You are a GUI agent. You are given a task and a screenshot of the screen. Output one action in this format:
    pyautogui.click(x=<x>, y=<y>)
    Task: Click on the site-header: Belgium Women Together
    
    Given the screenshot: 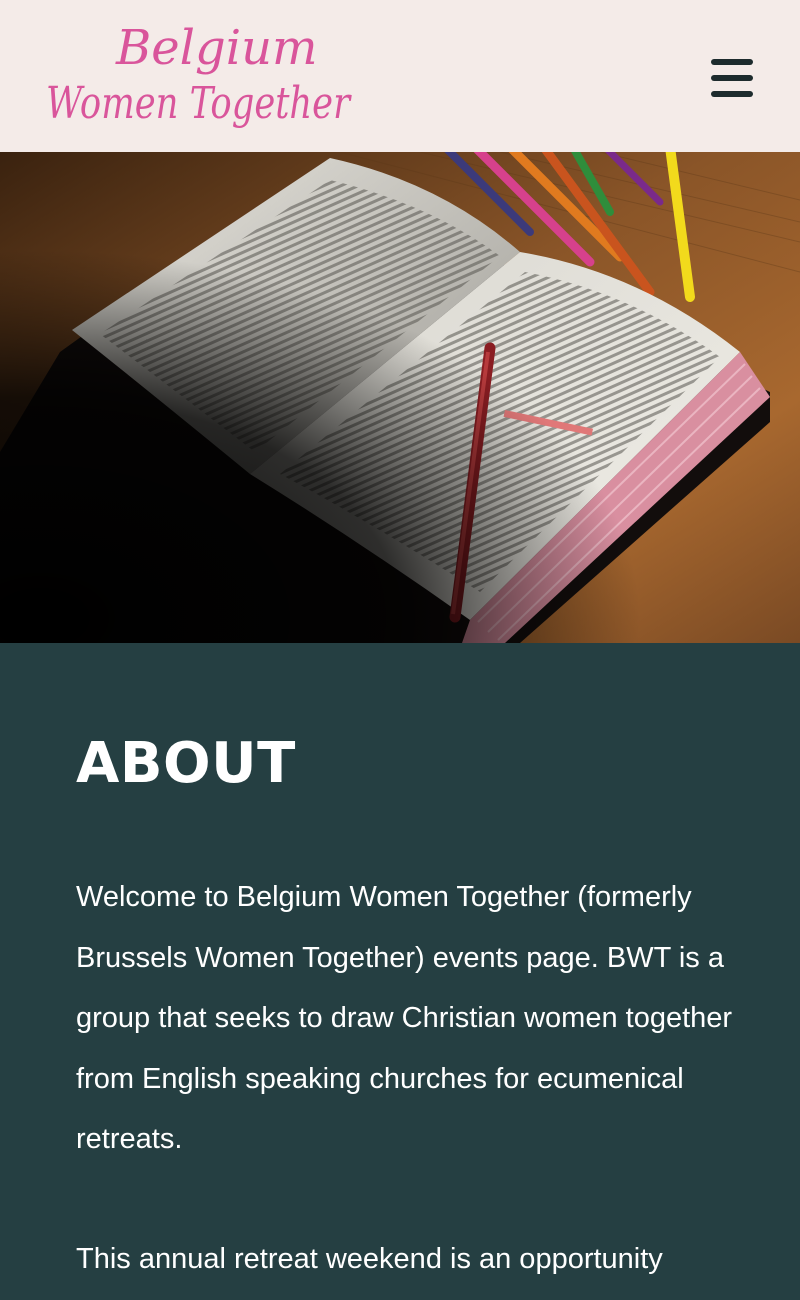 What is the action you would take?
    pyautogui.click(x=400, y=76)
    